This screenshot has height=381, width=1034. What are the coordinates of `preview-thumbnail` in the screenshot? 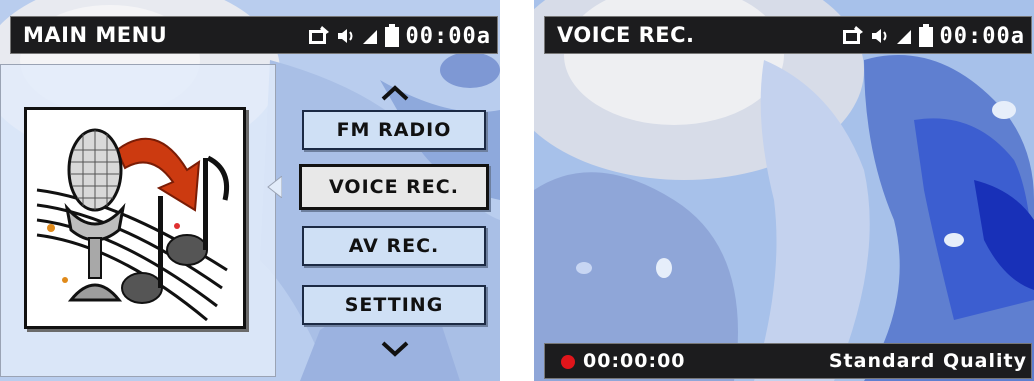 It's located at (135, 218).